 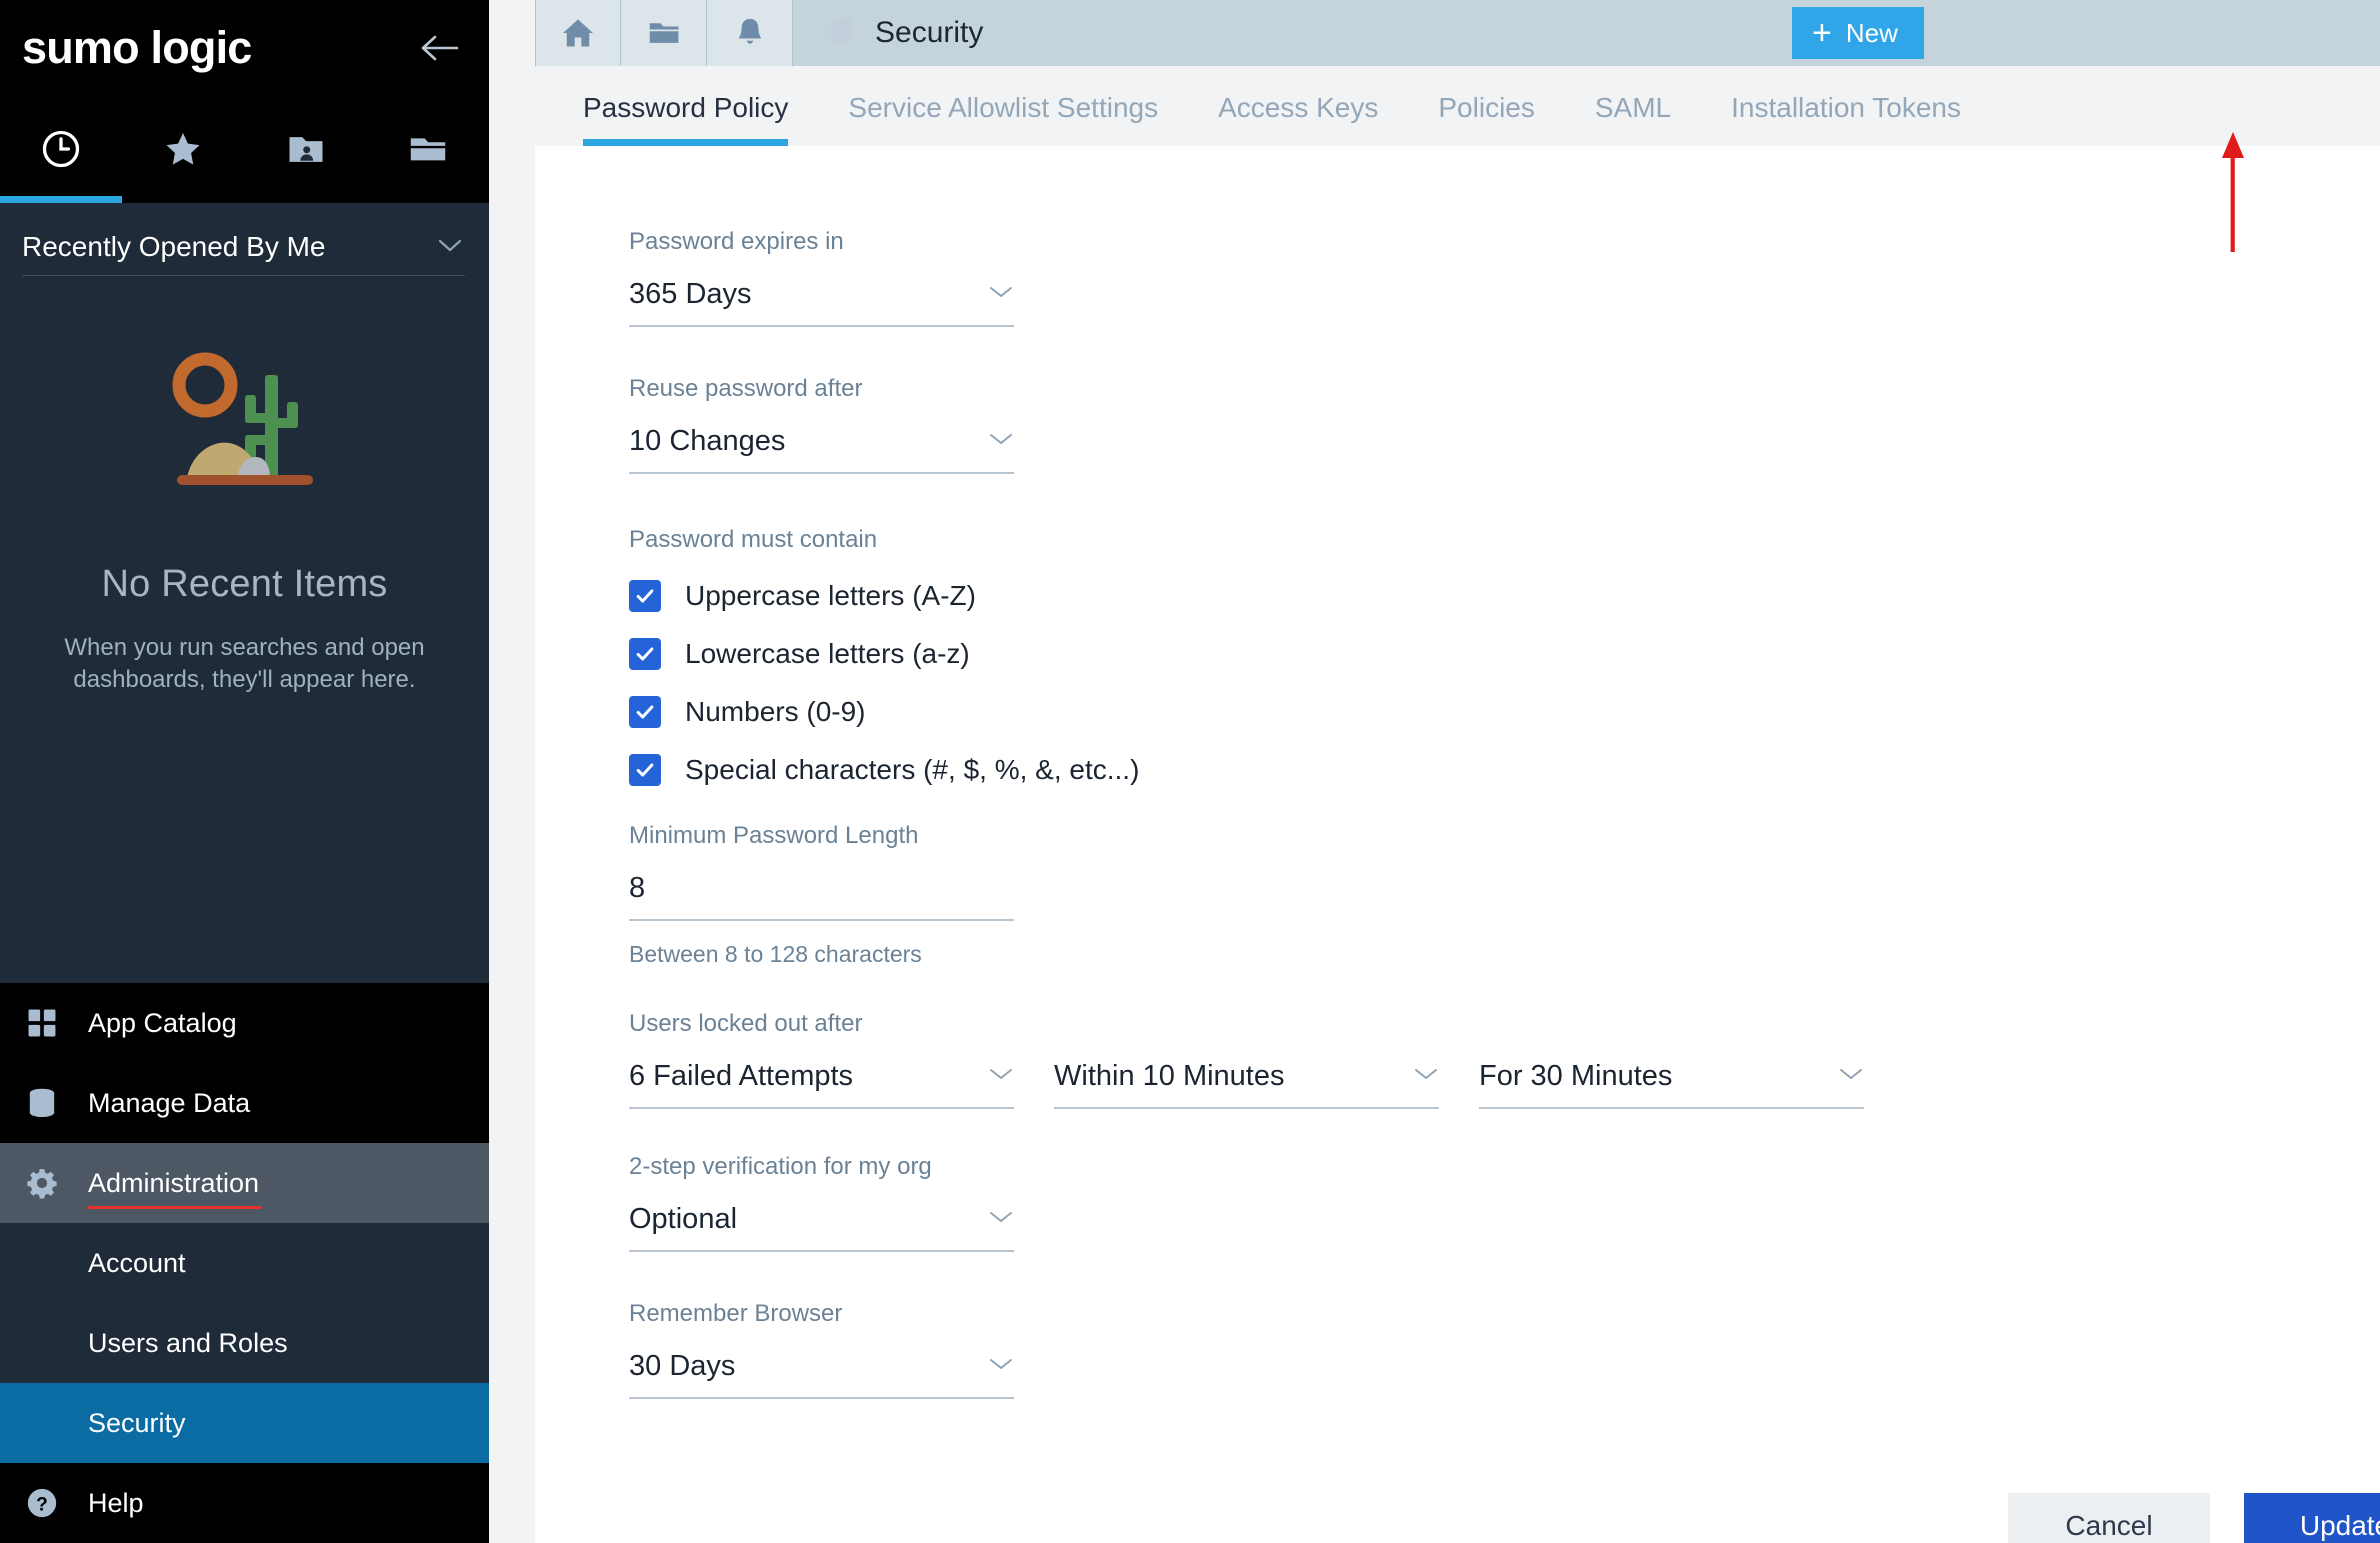 I want to click on tab-service-allowlist-settings: Service Allowlist Settings, so click(x=1003, y=119).